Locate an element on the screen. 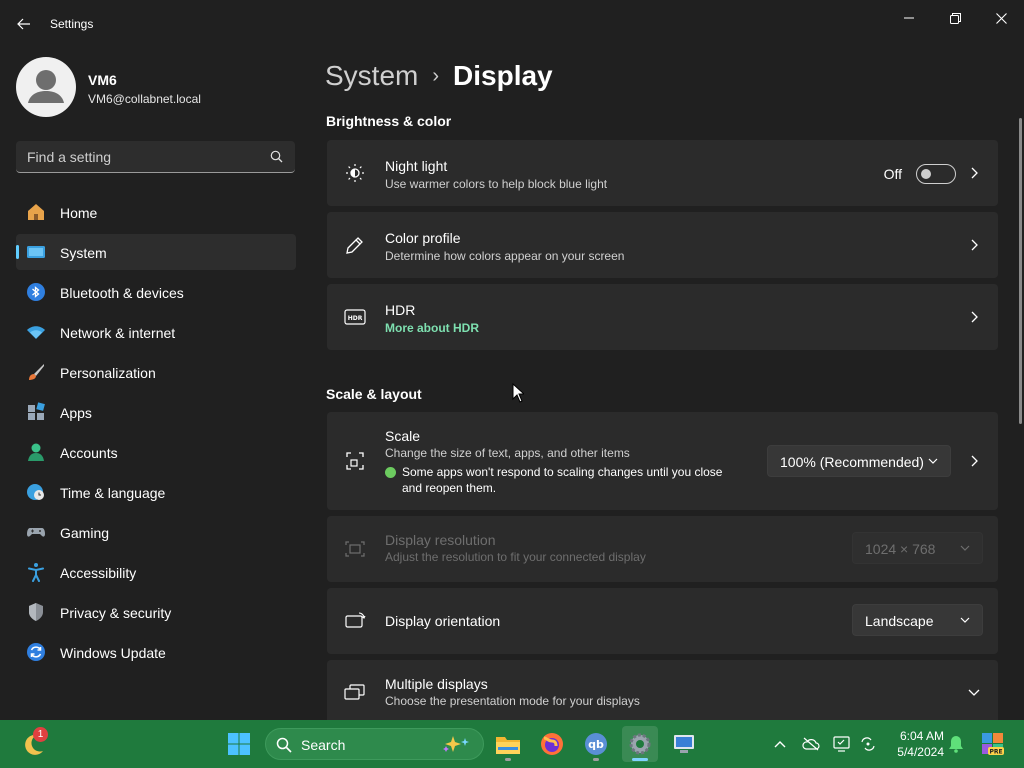 The image size is (1024, 768). hdr-card: HDR HDR More about HDR is located at coordinates (662, 317).